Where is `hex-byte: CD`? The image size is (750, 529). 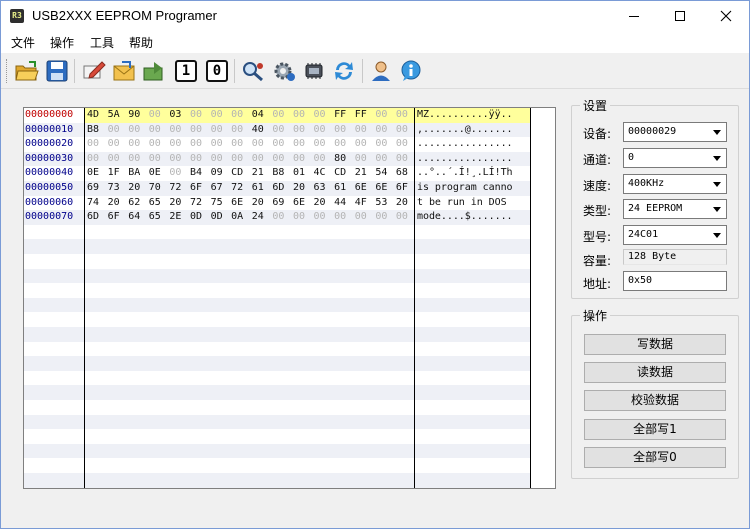
hex-byte: CD is located at coordinates (344, 173).